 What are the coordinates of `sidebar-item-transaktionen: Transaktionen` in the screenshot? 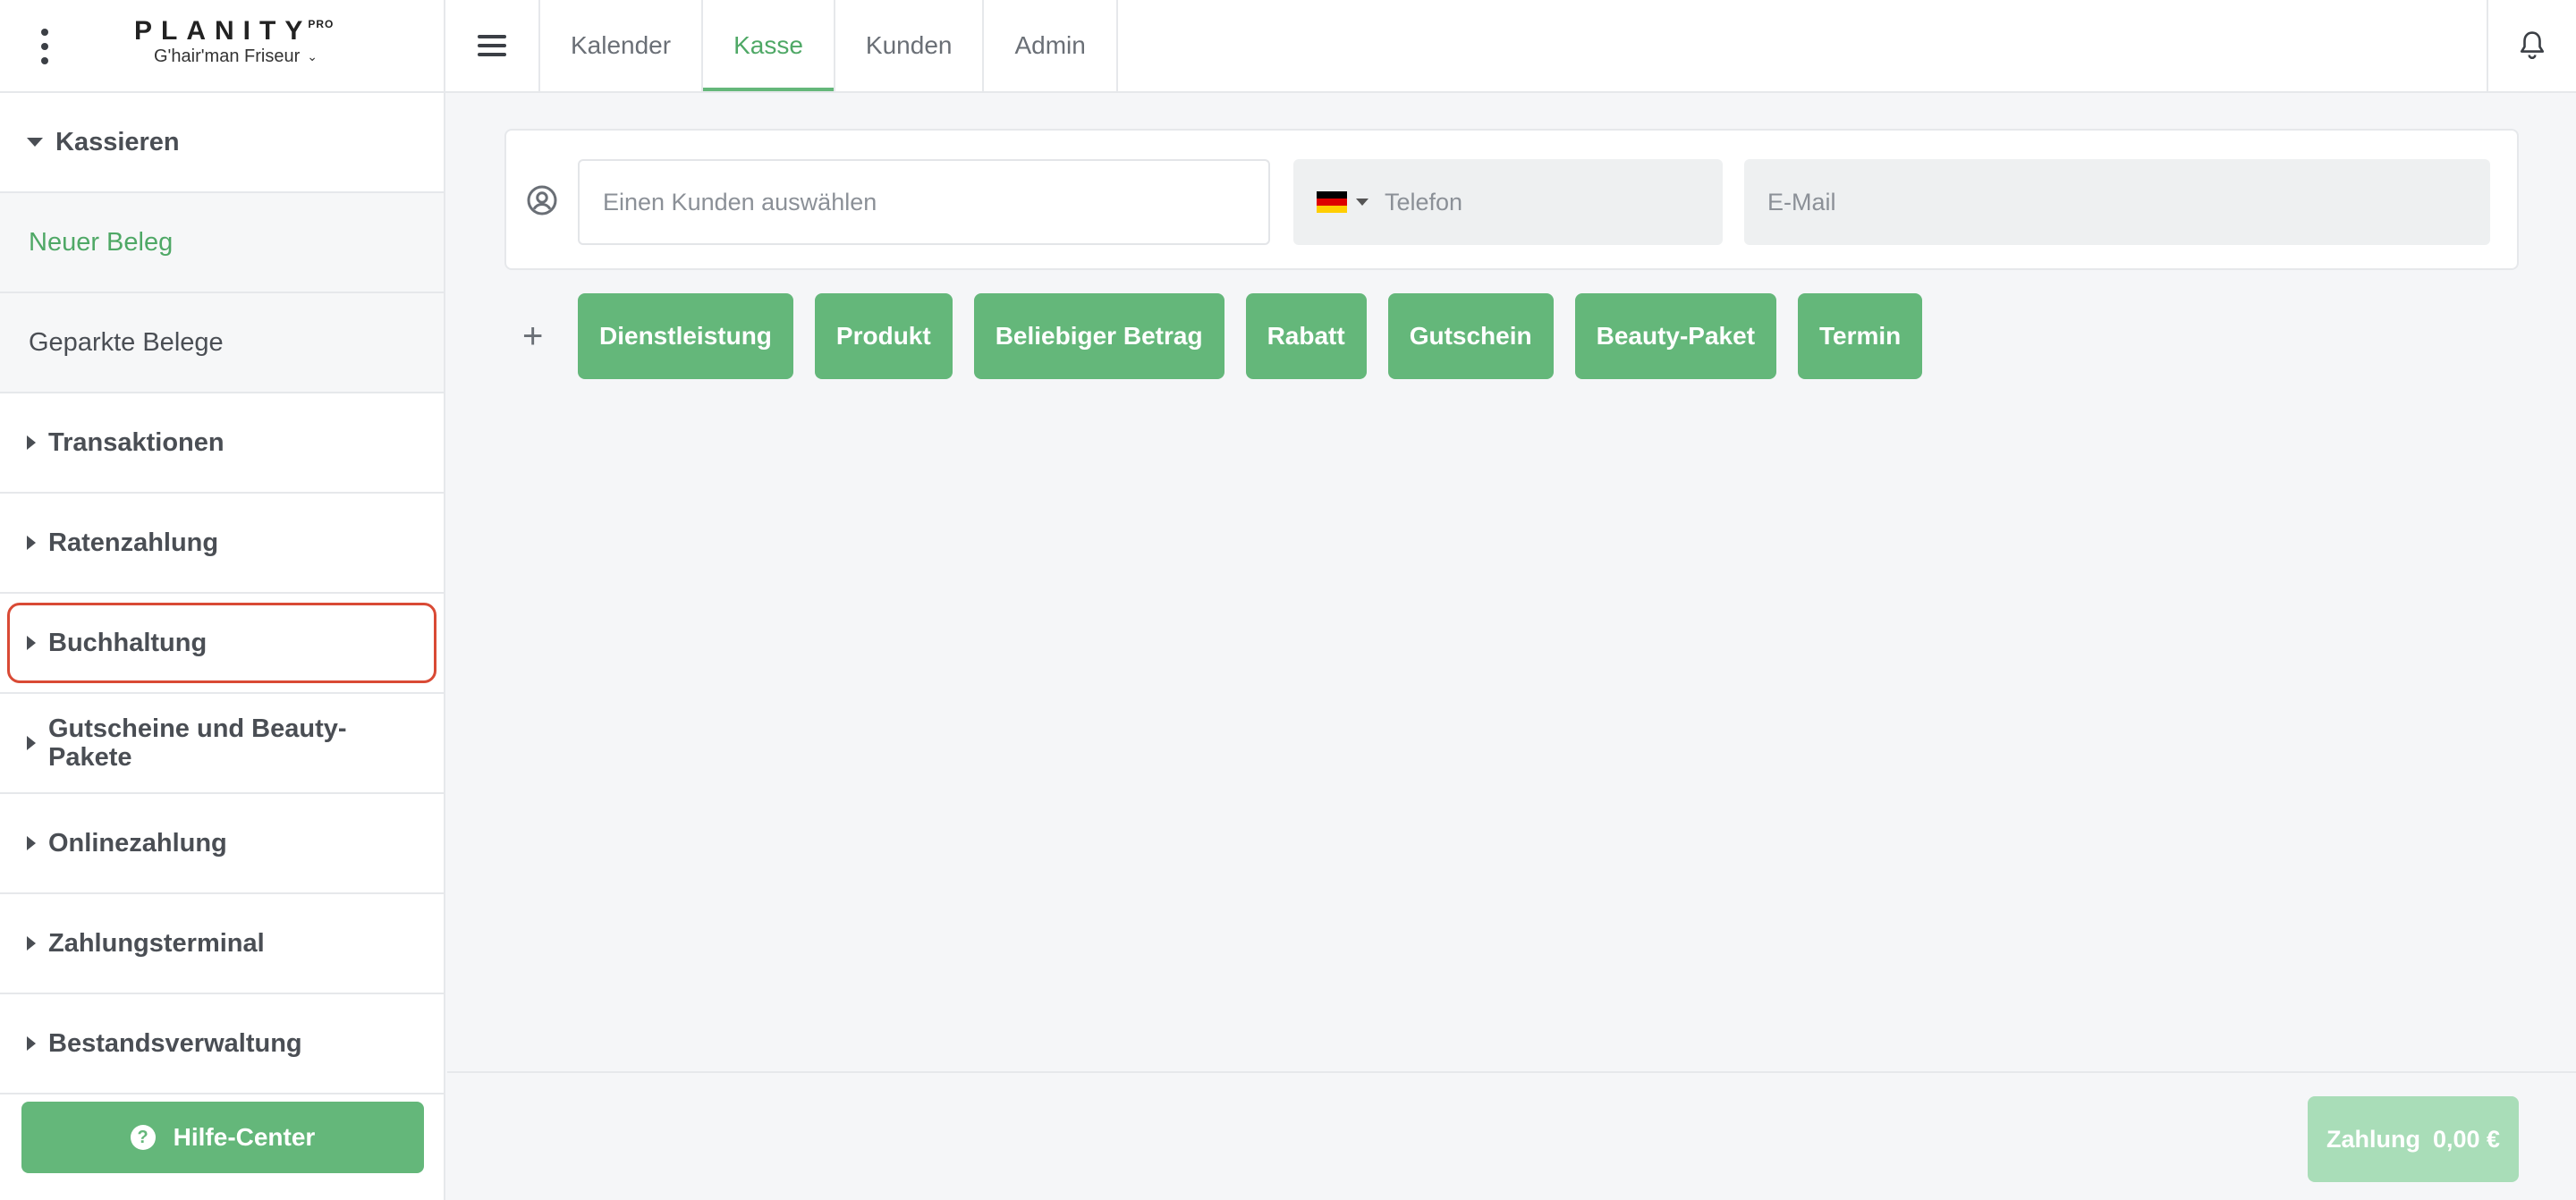 It's located at (222, 444).